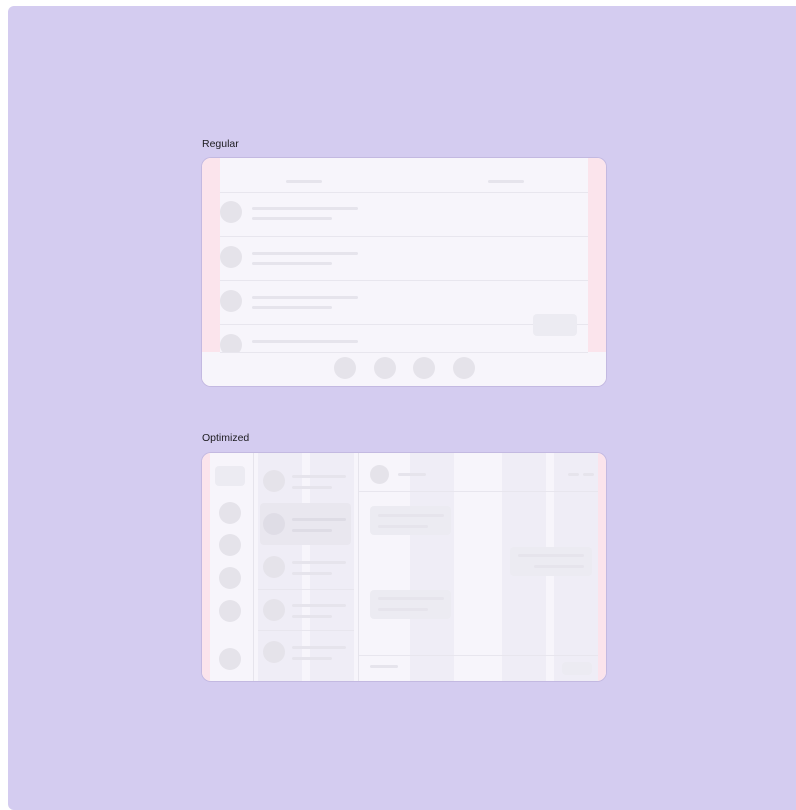 This screenshot has height=810, width=796. Describe the element at coordinates (379, 474) in the screenshot. I see `detail-avatar` at that location.